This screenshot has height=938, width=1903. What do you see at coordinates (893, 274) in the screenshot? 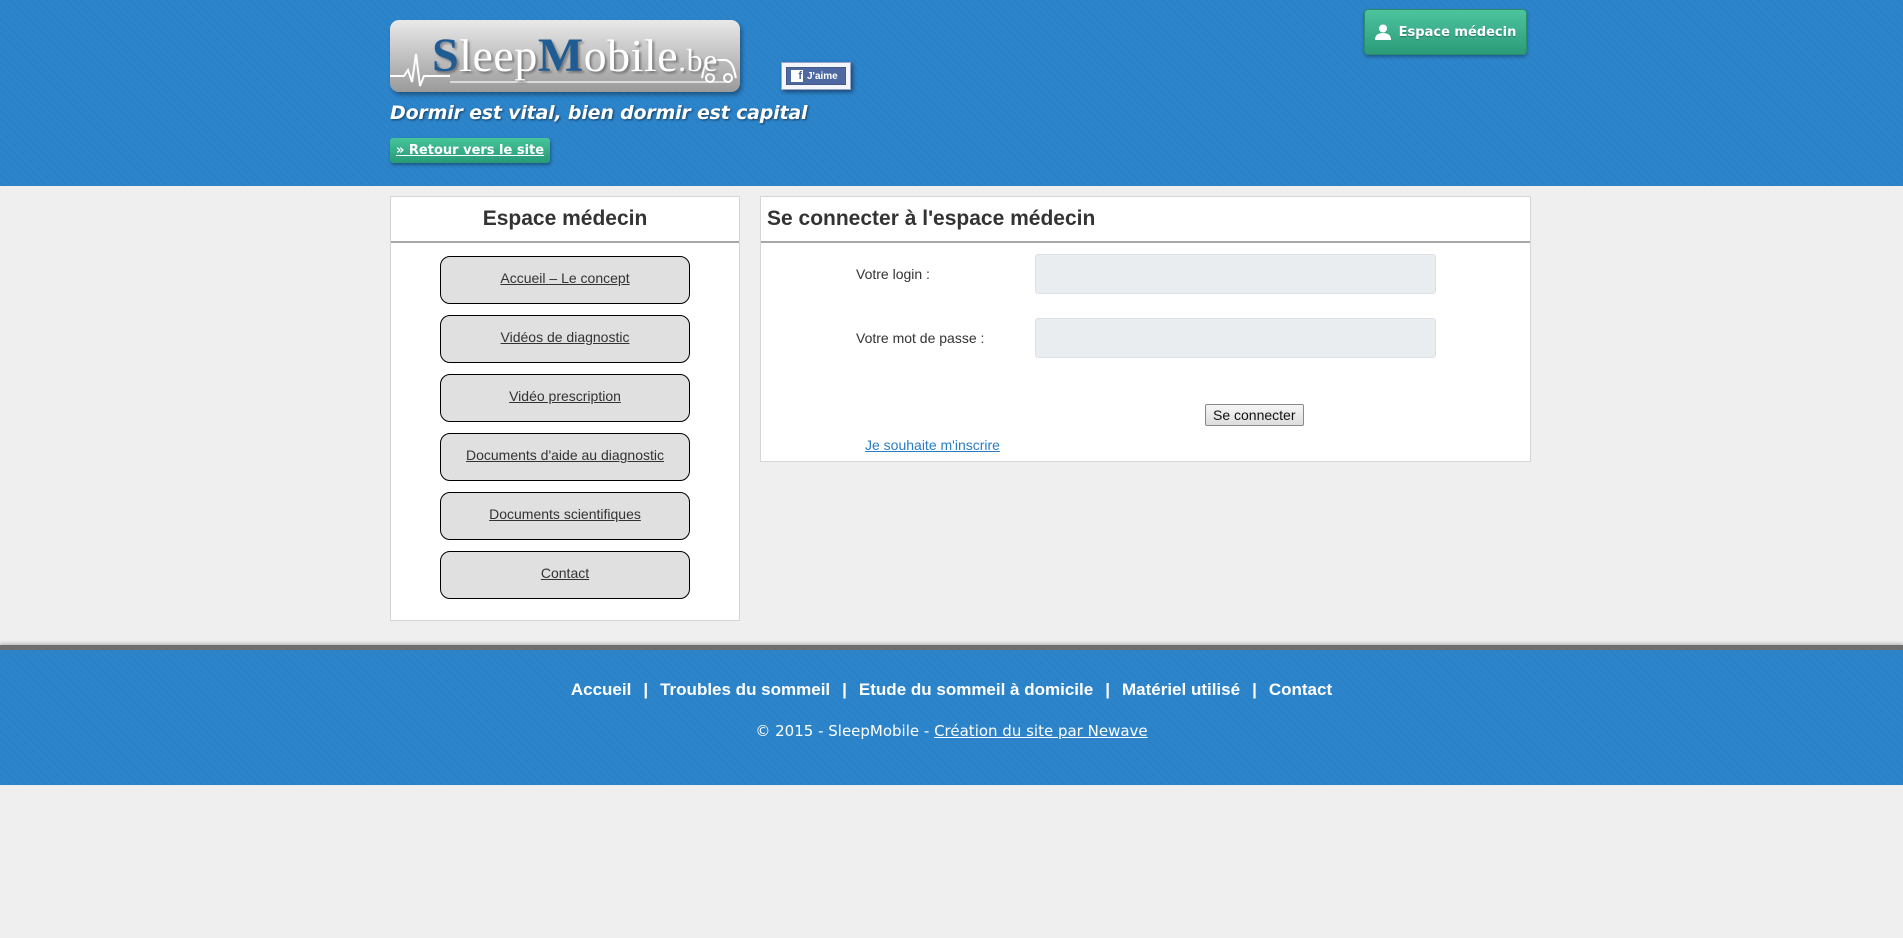
I see `login-label: Votre login :` at bounding box center [893, 274].